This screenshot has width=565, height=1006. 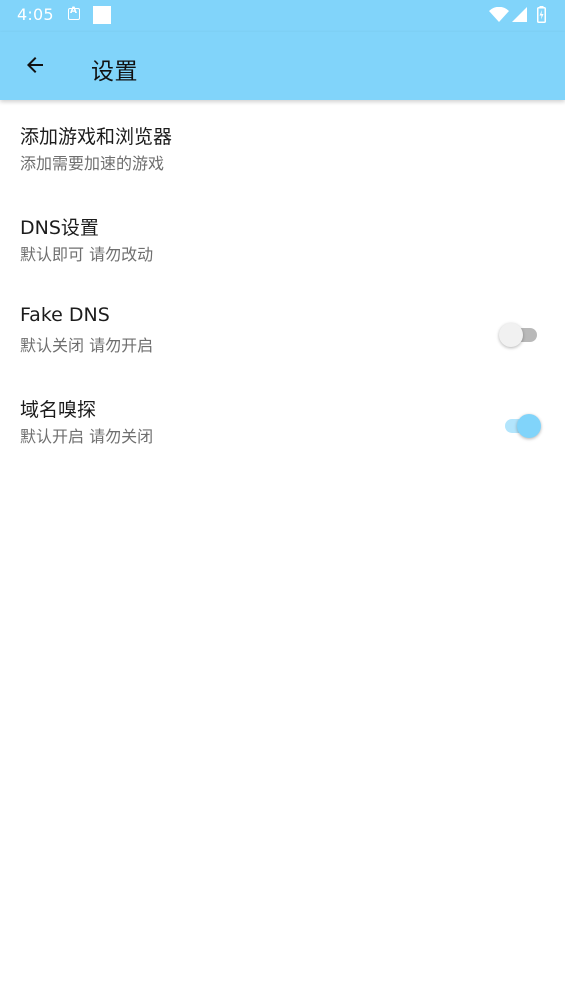 What do you see at coordinates (59, 228) in the screenshot?
I see `setting-title: DNS设置` at bounding box center [59, 228].